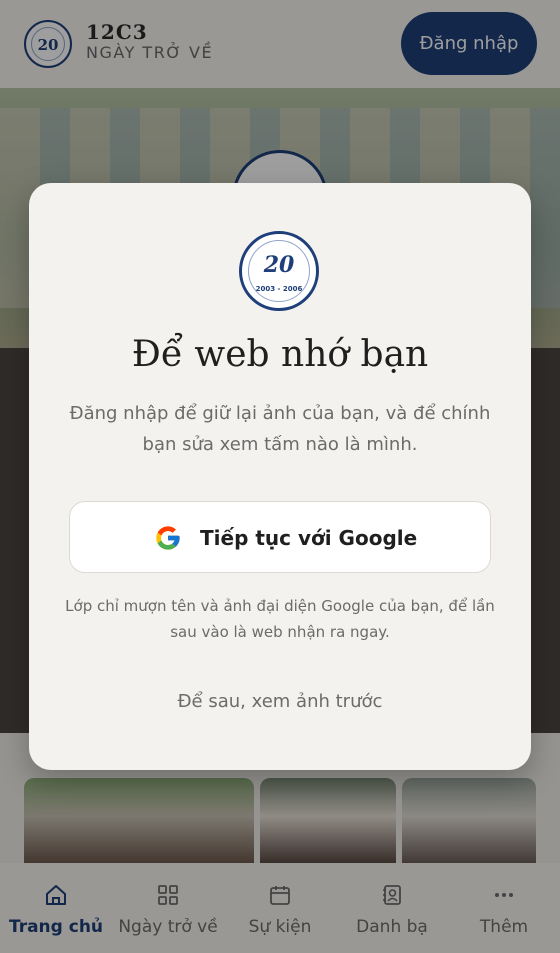  I want to click on google-icon, so click(168, 538).